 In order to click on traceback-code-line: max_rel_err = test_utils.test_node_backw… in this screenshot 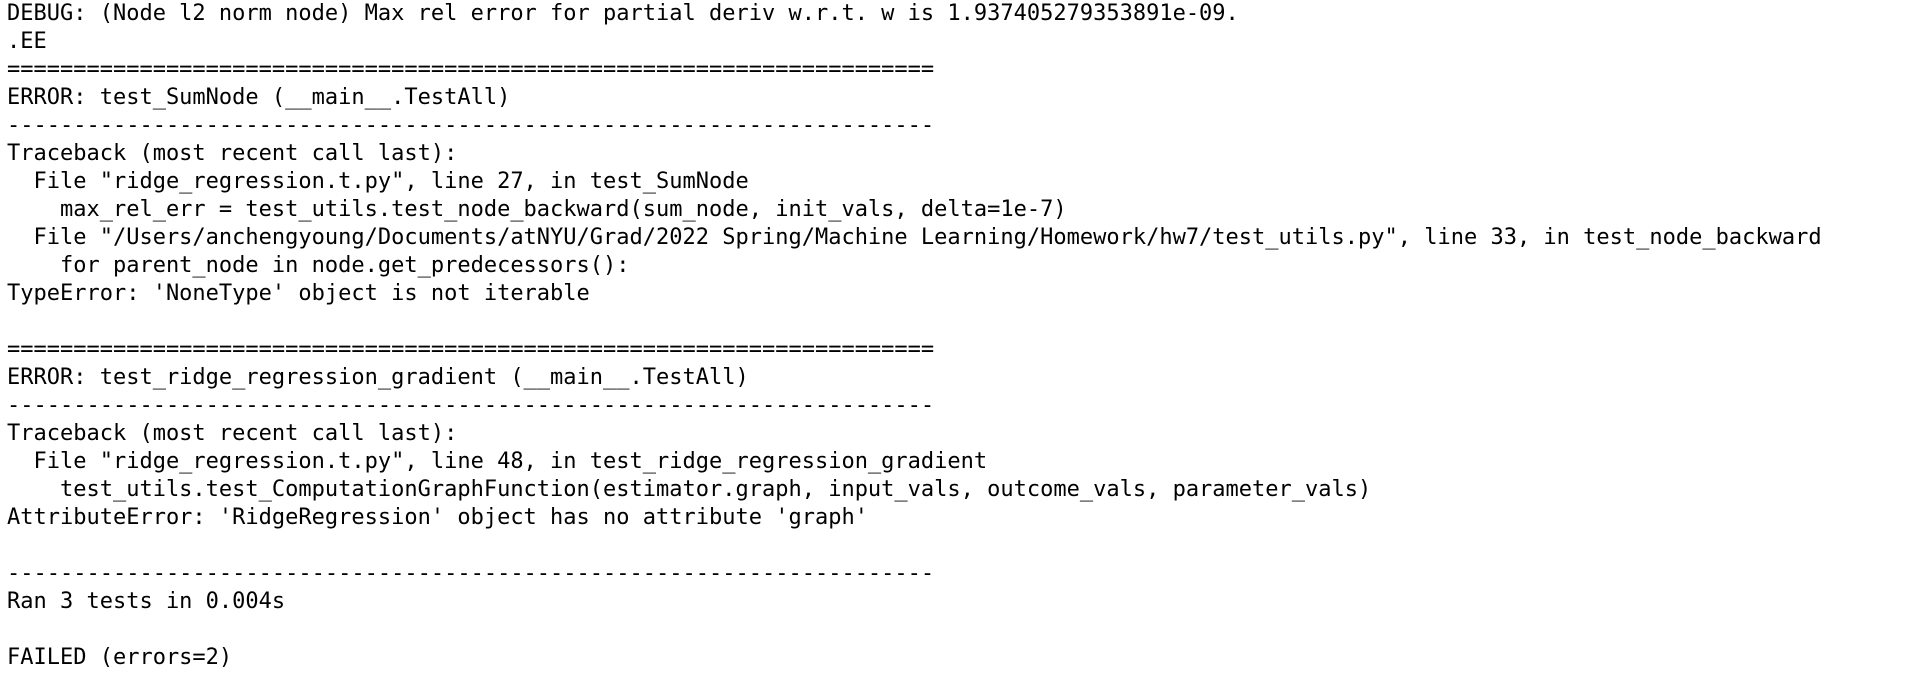, I will do `click(537, 209)`.